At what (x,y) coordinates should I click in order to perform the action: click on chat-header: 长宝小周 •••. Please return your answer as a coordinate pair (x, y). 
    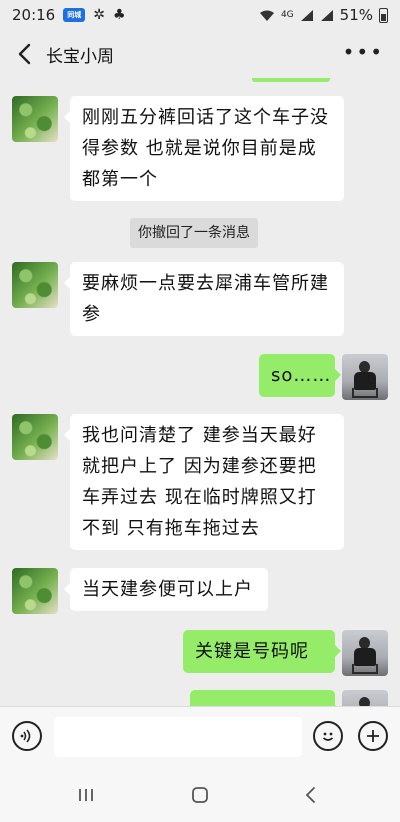
    Looking at the image, I should click on (200, 54).